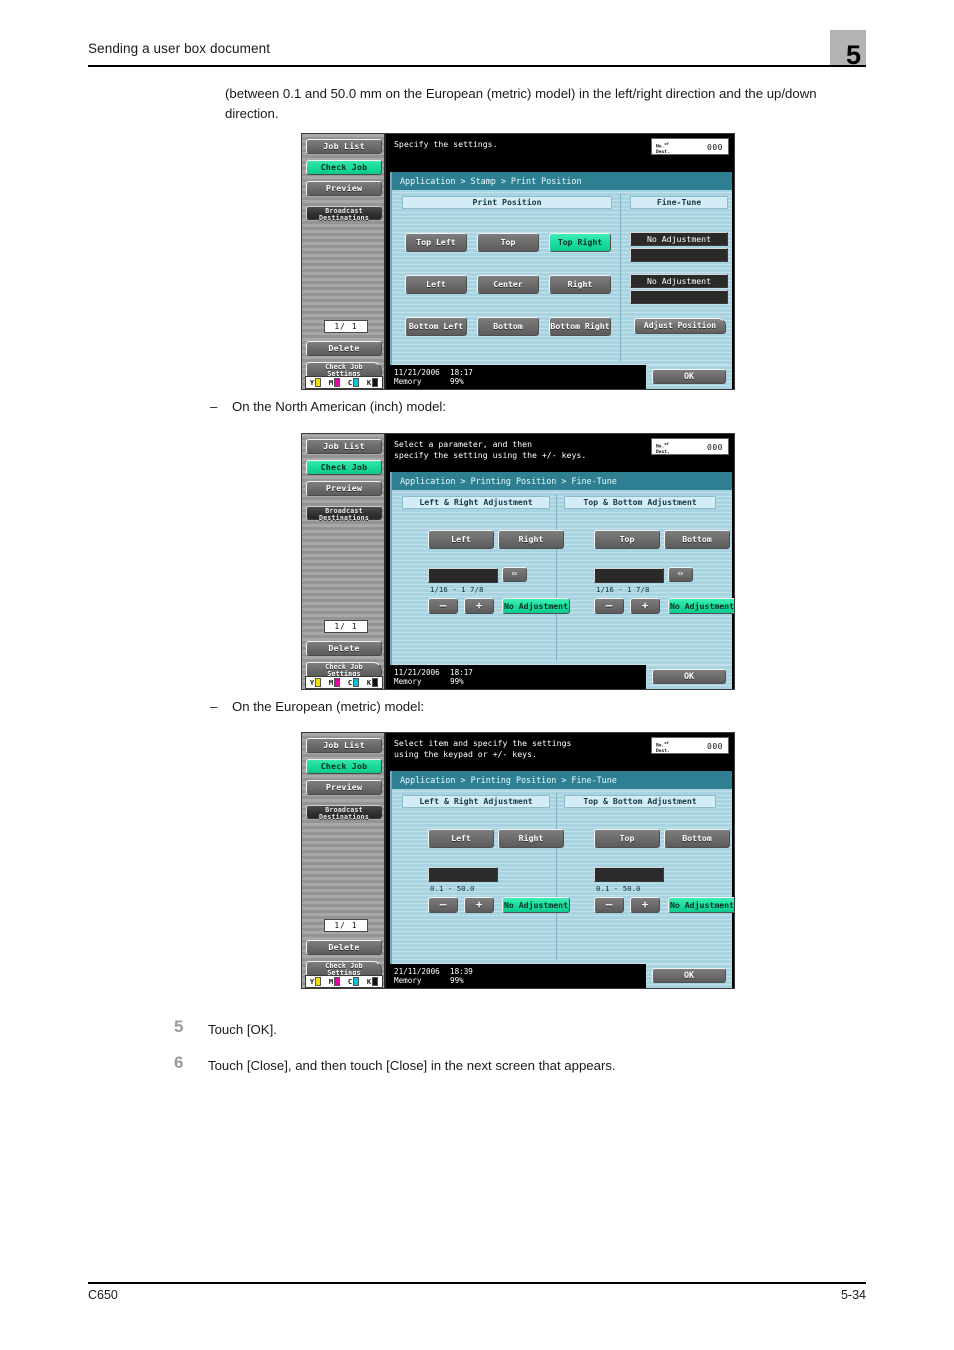 This screenshot has width=954, height=1350. What do you see at coordinates (645, 905) in the screenshot?
I see `tb-plus-button-3: +` at bounding box center [645, 905].